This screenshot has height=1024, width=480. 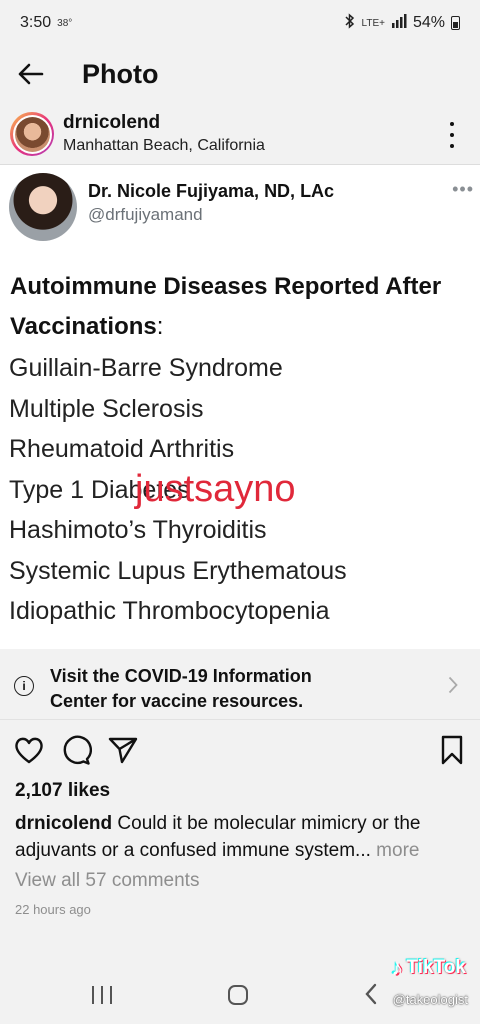 I want to click on home-icon, so click(x=238, y=995).